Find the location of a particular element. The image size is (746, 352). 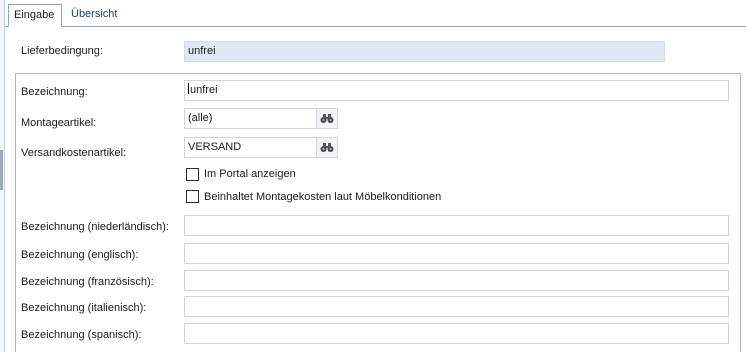

versandkosten-input: VERSAND is located at coordinates (250, 147).